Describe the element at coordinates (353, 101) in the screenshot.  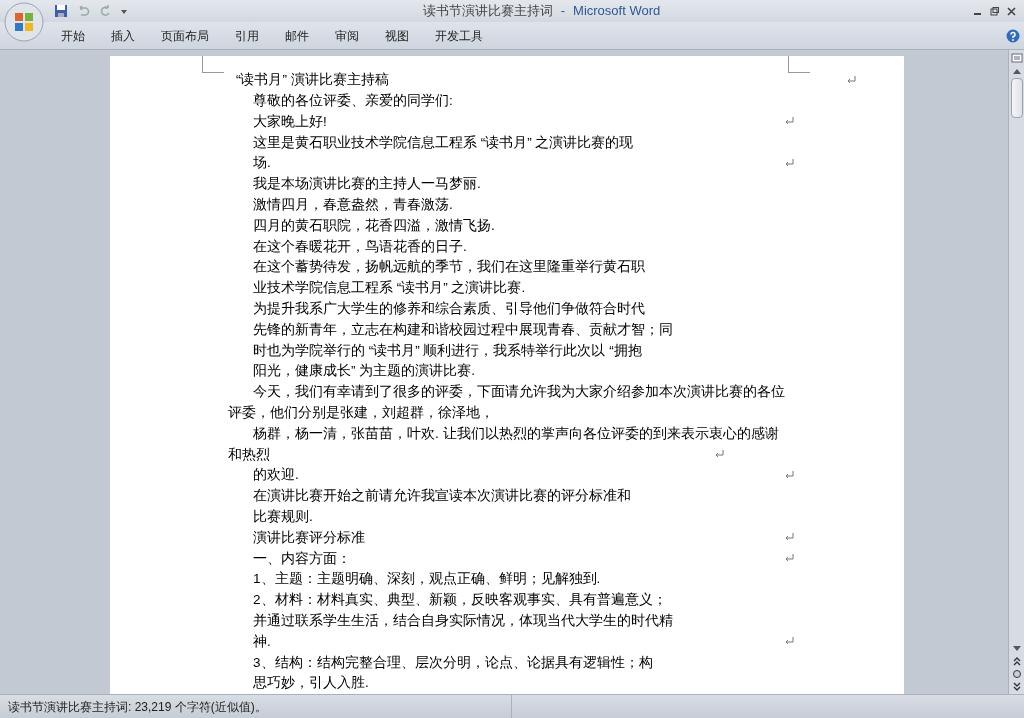
I see `document-line: 尊敬的各位评委、亲爱的同学们:` at that location.